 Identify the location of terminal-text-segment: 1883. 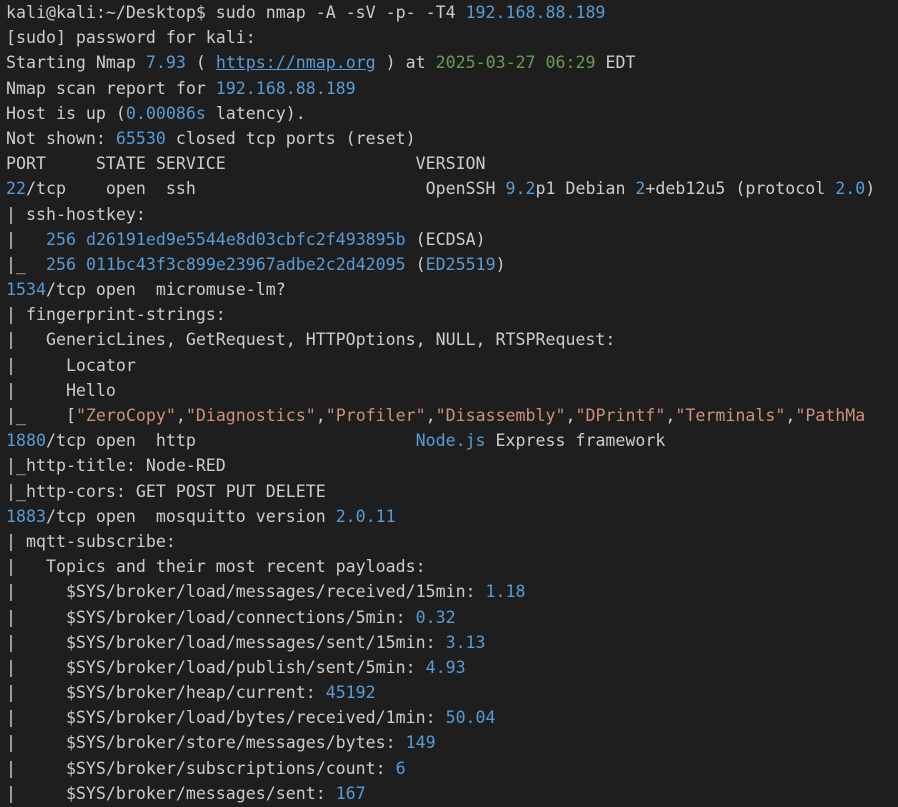
(26, 516).